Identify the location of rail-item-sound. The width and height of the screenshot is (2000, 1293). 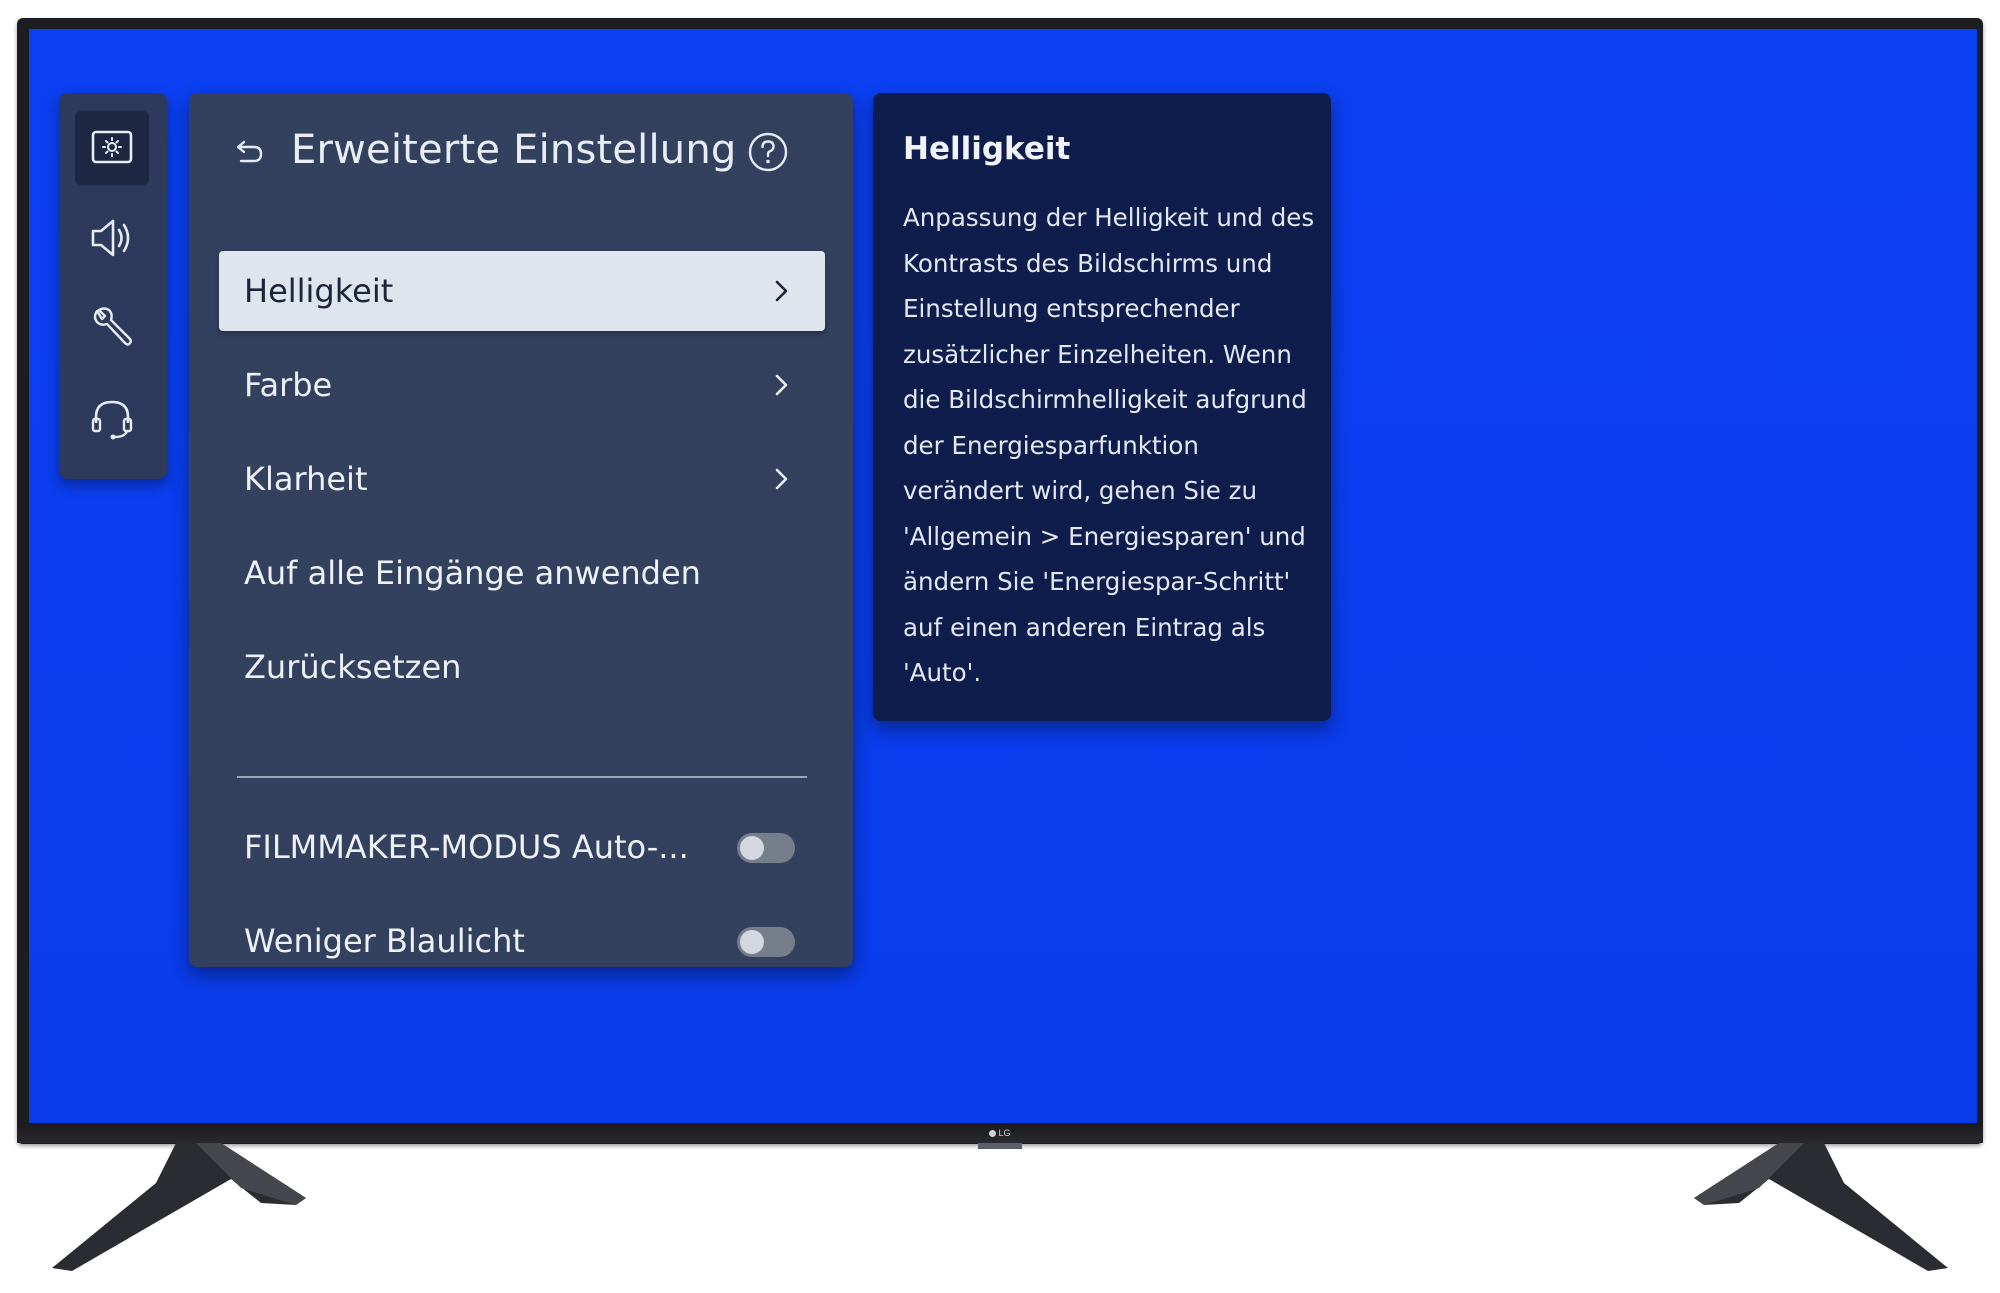
(112, 238).